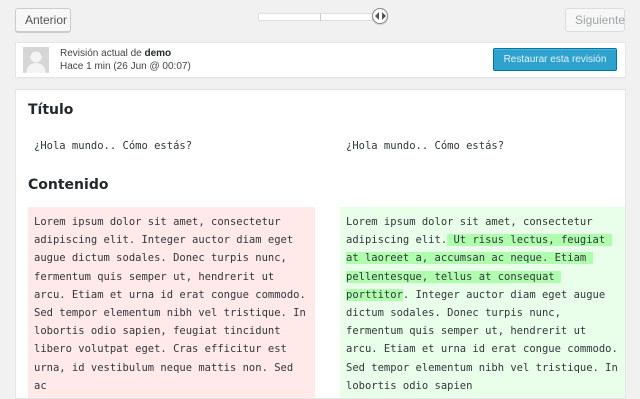  Describe the element at coordinates (425, 146) in the screenshot. I see `title-new: ¿Hola mundo.. Cómo estás?` at that location.